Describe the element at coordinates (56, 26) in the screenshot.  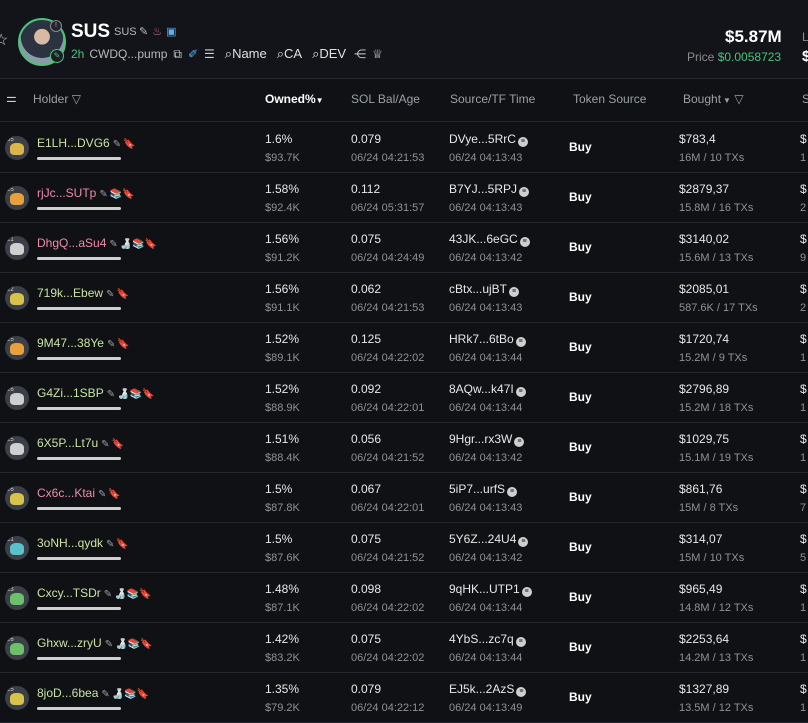
I see `info-icon: !` at that location.